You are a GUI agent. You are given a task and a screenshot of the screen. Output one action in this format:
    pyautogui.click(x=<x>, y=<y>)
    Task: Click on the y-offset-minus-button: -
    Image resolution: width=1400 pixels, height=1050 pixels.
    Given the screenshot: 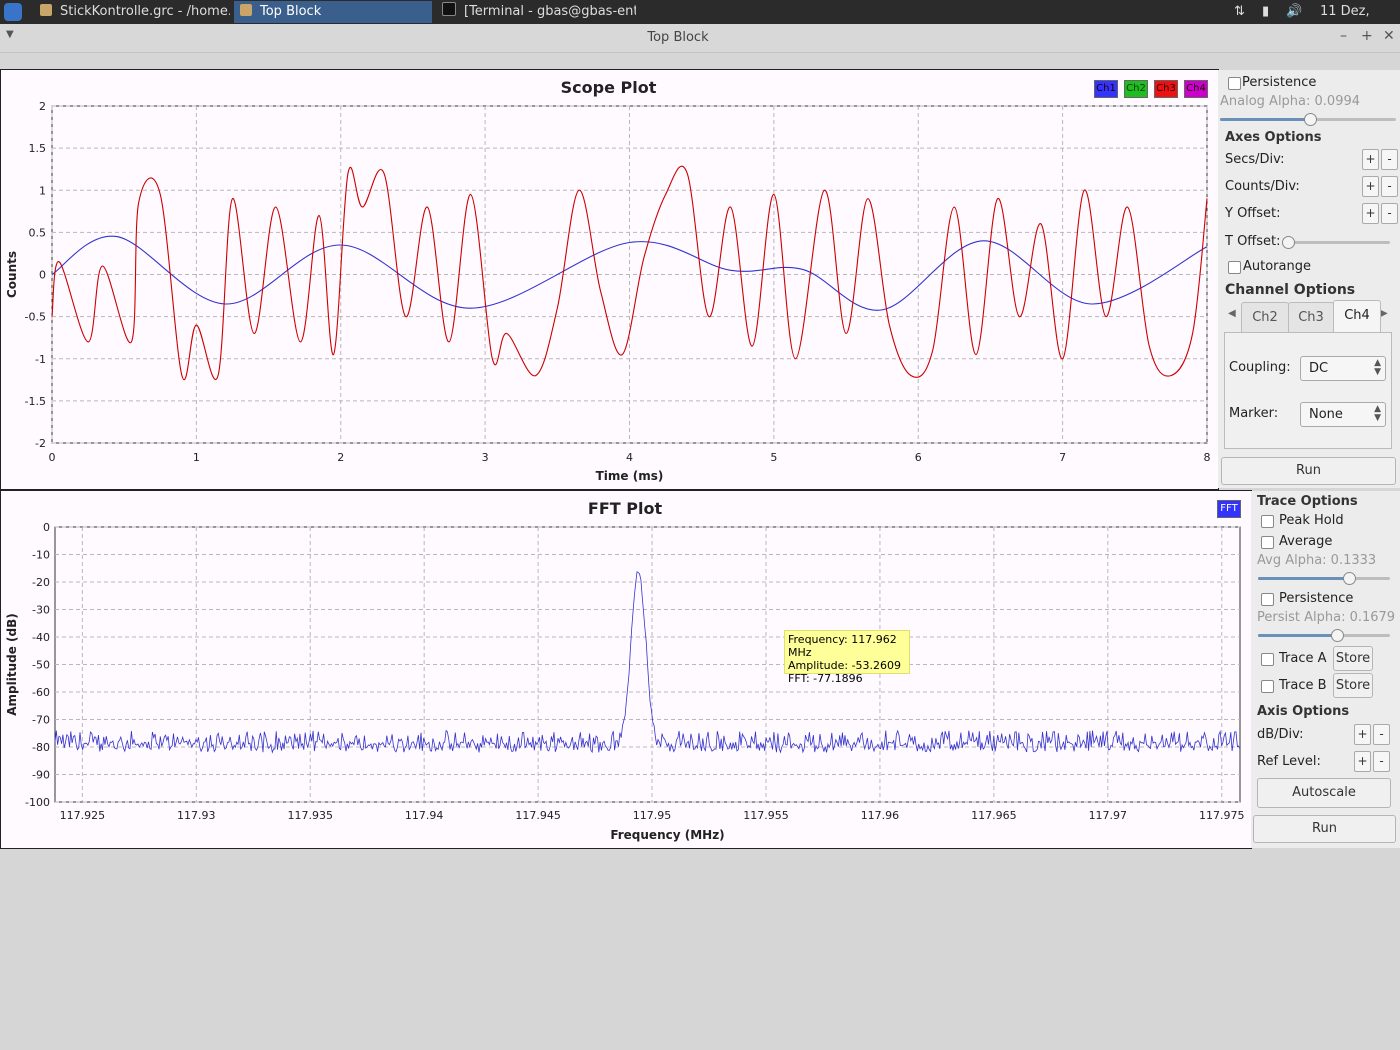 What is the action you would take?
    pyautogui.click(x=1389, y=213)
    